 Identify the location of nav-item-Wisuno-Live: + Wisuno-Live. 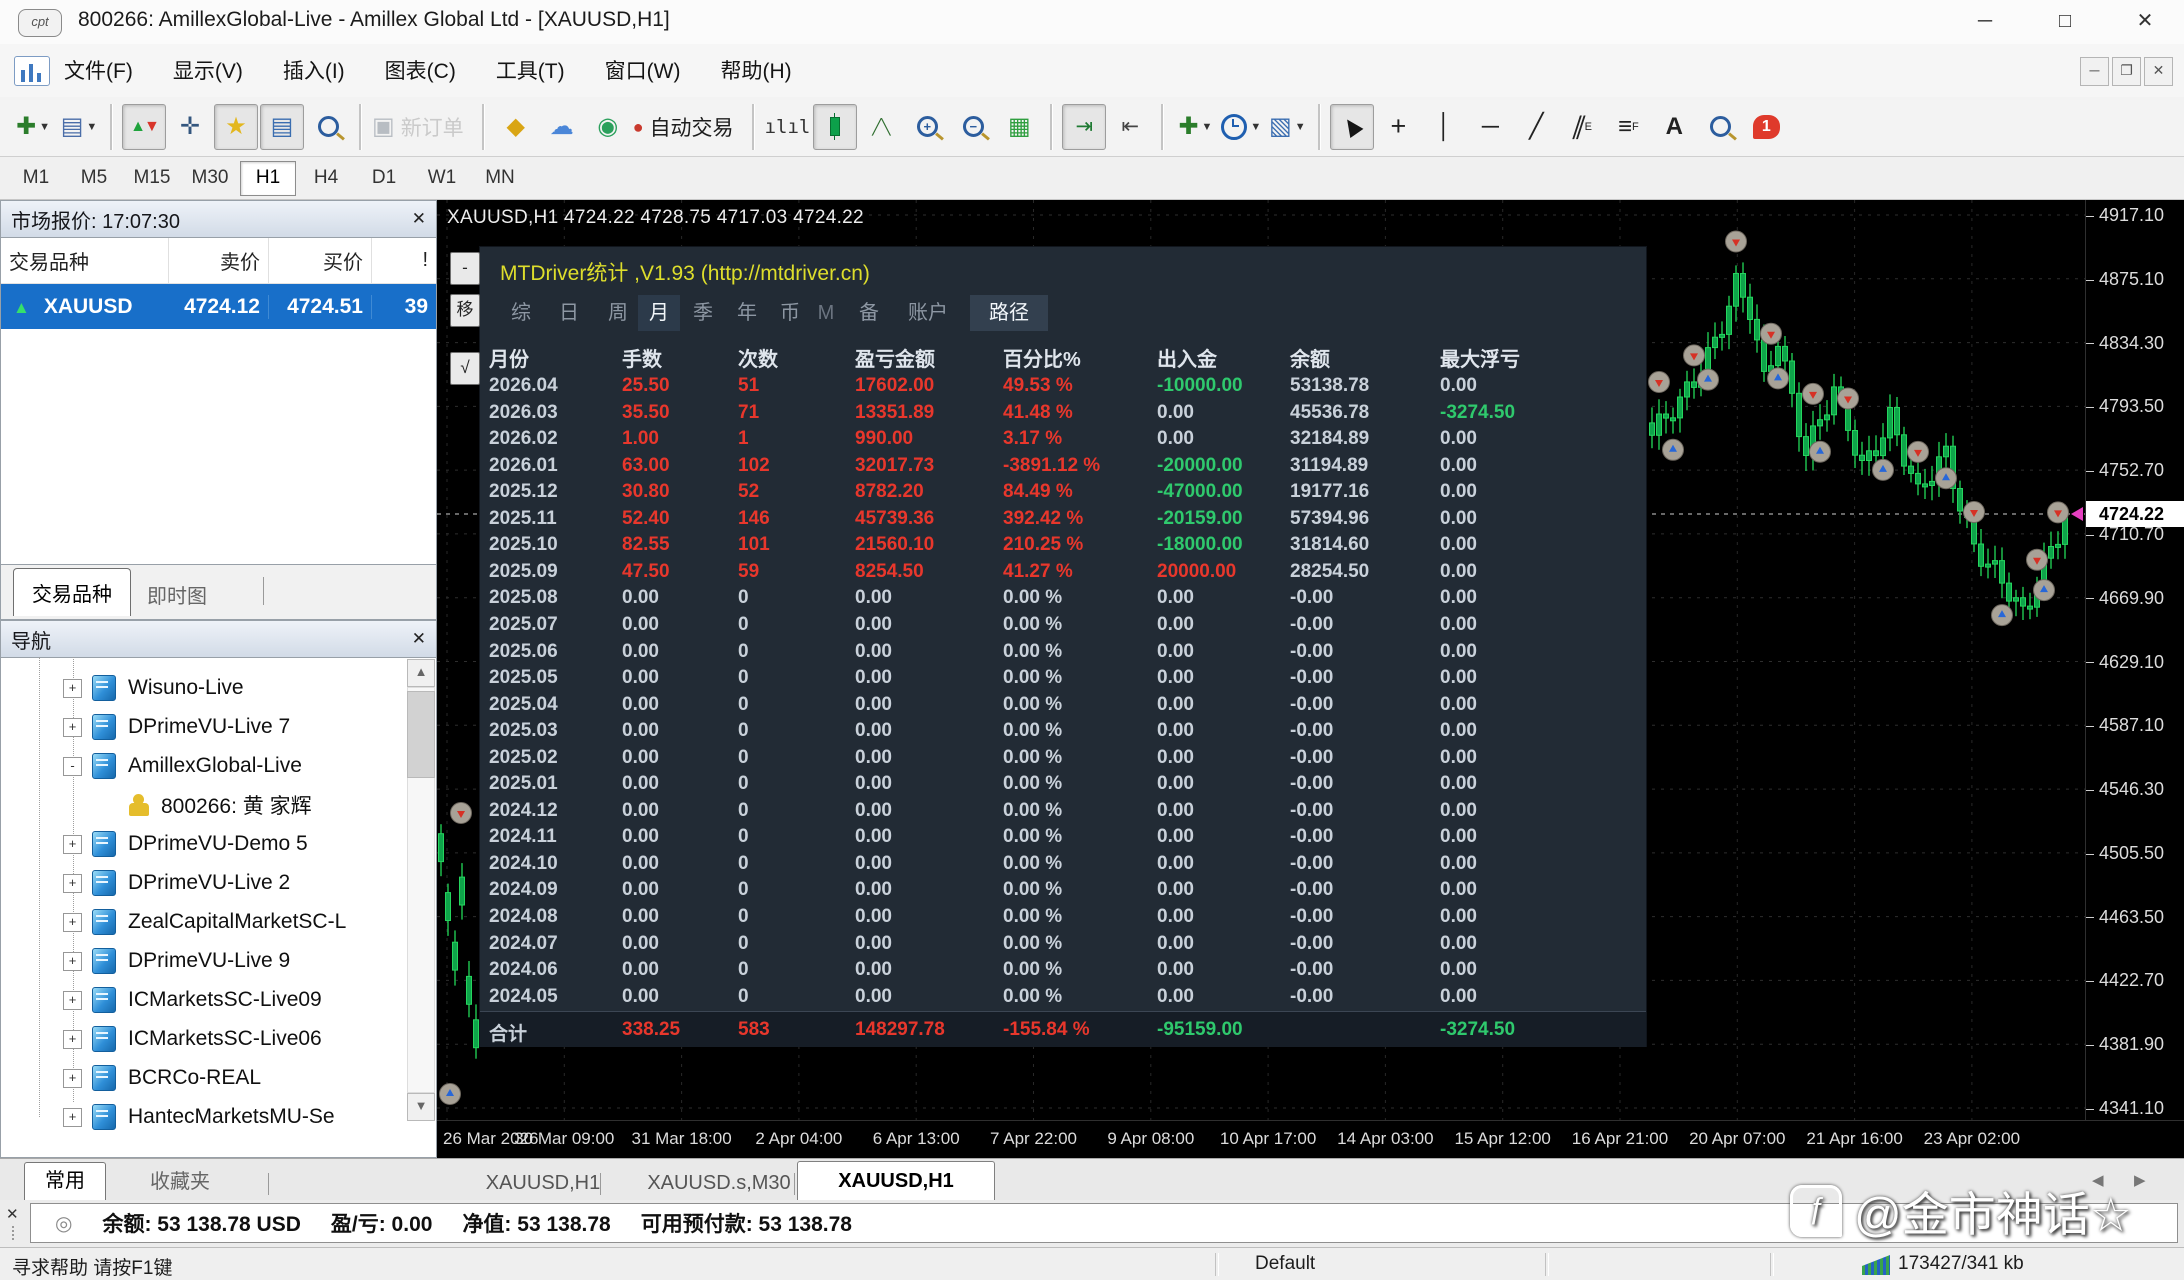
(153, 688).